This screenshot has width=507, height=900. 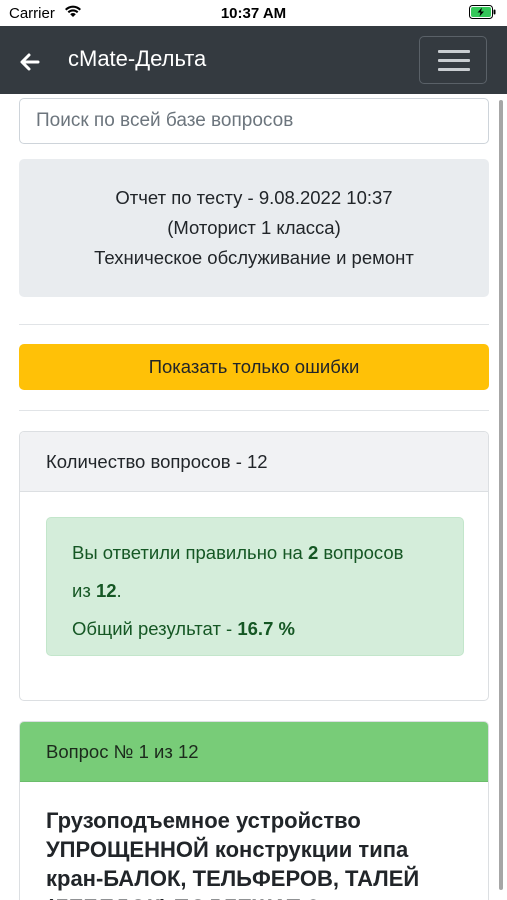 I want to click on correct-count: 2, so click(x=313, y=552).